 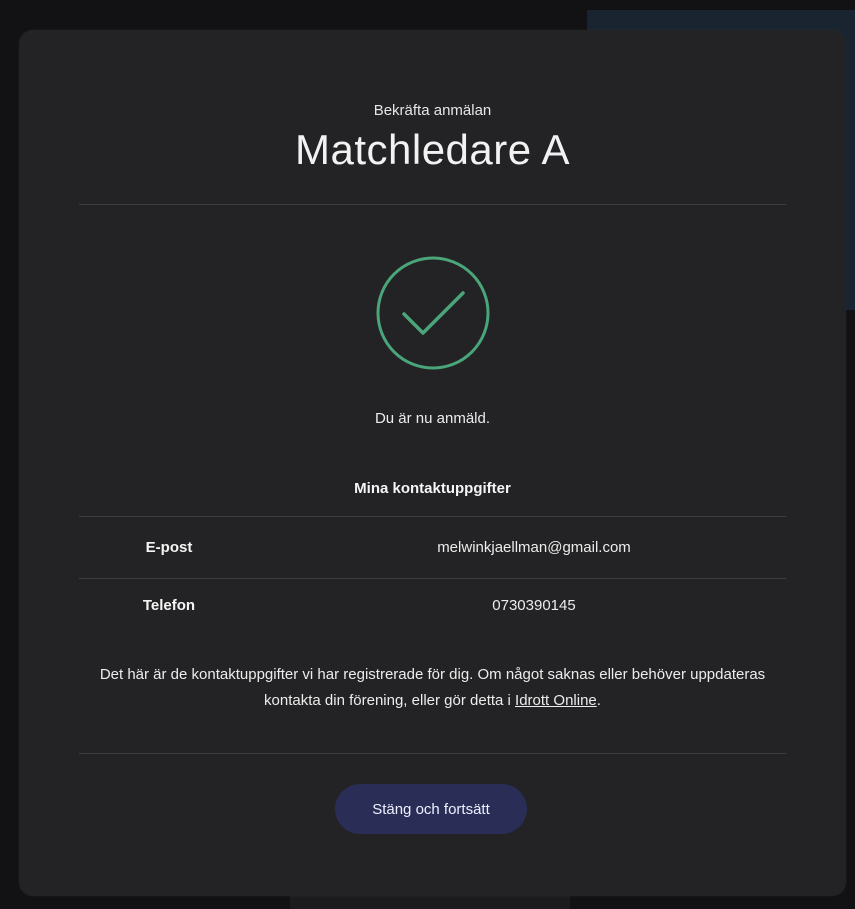 I want to click on info-text-end: ., so click(x=598, y=700).